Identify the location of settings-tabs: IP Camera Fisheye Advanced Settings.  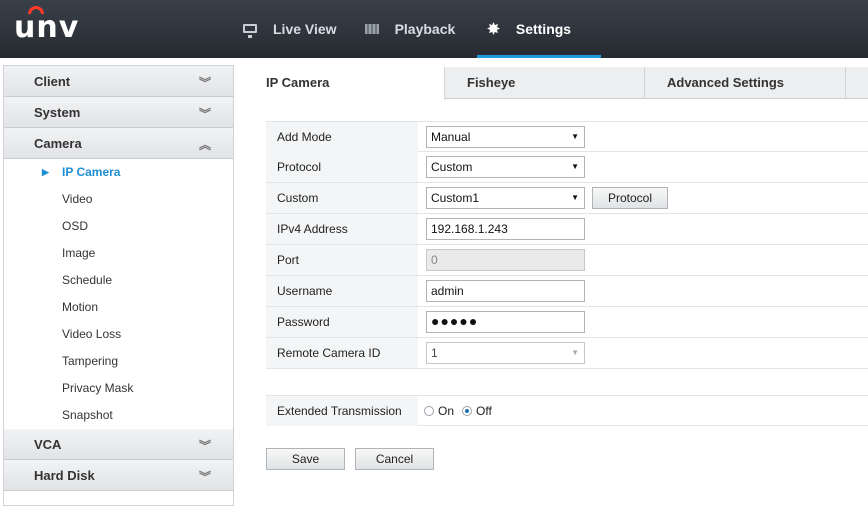
(556, 83).